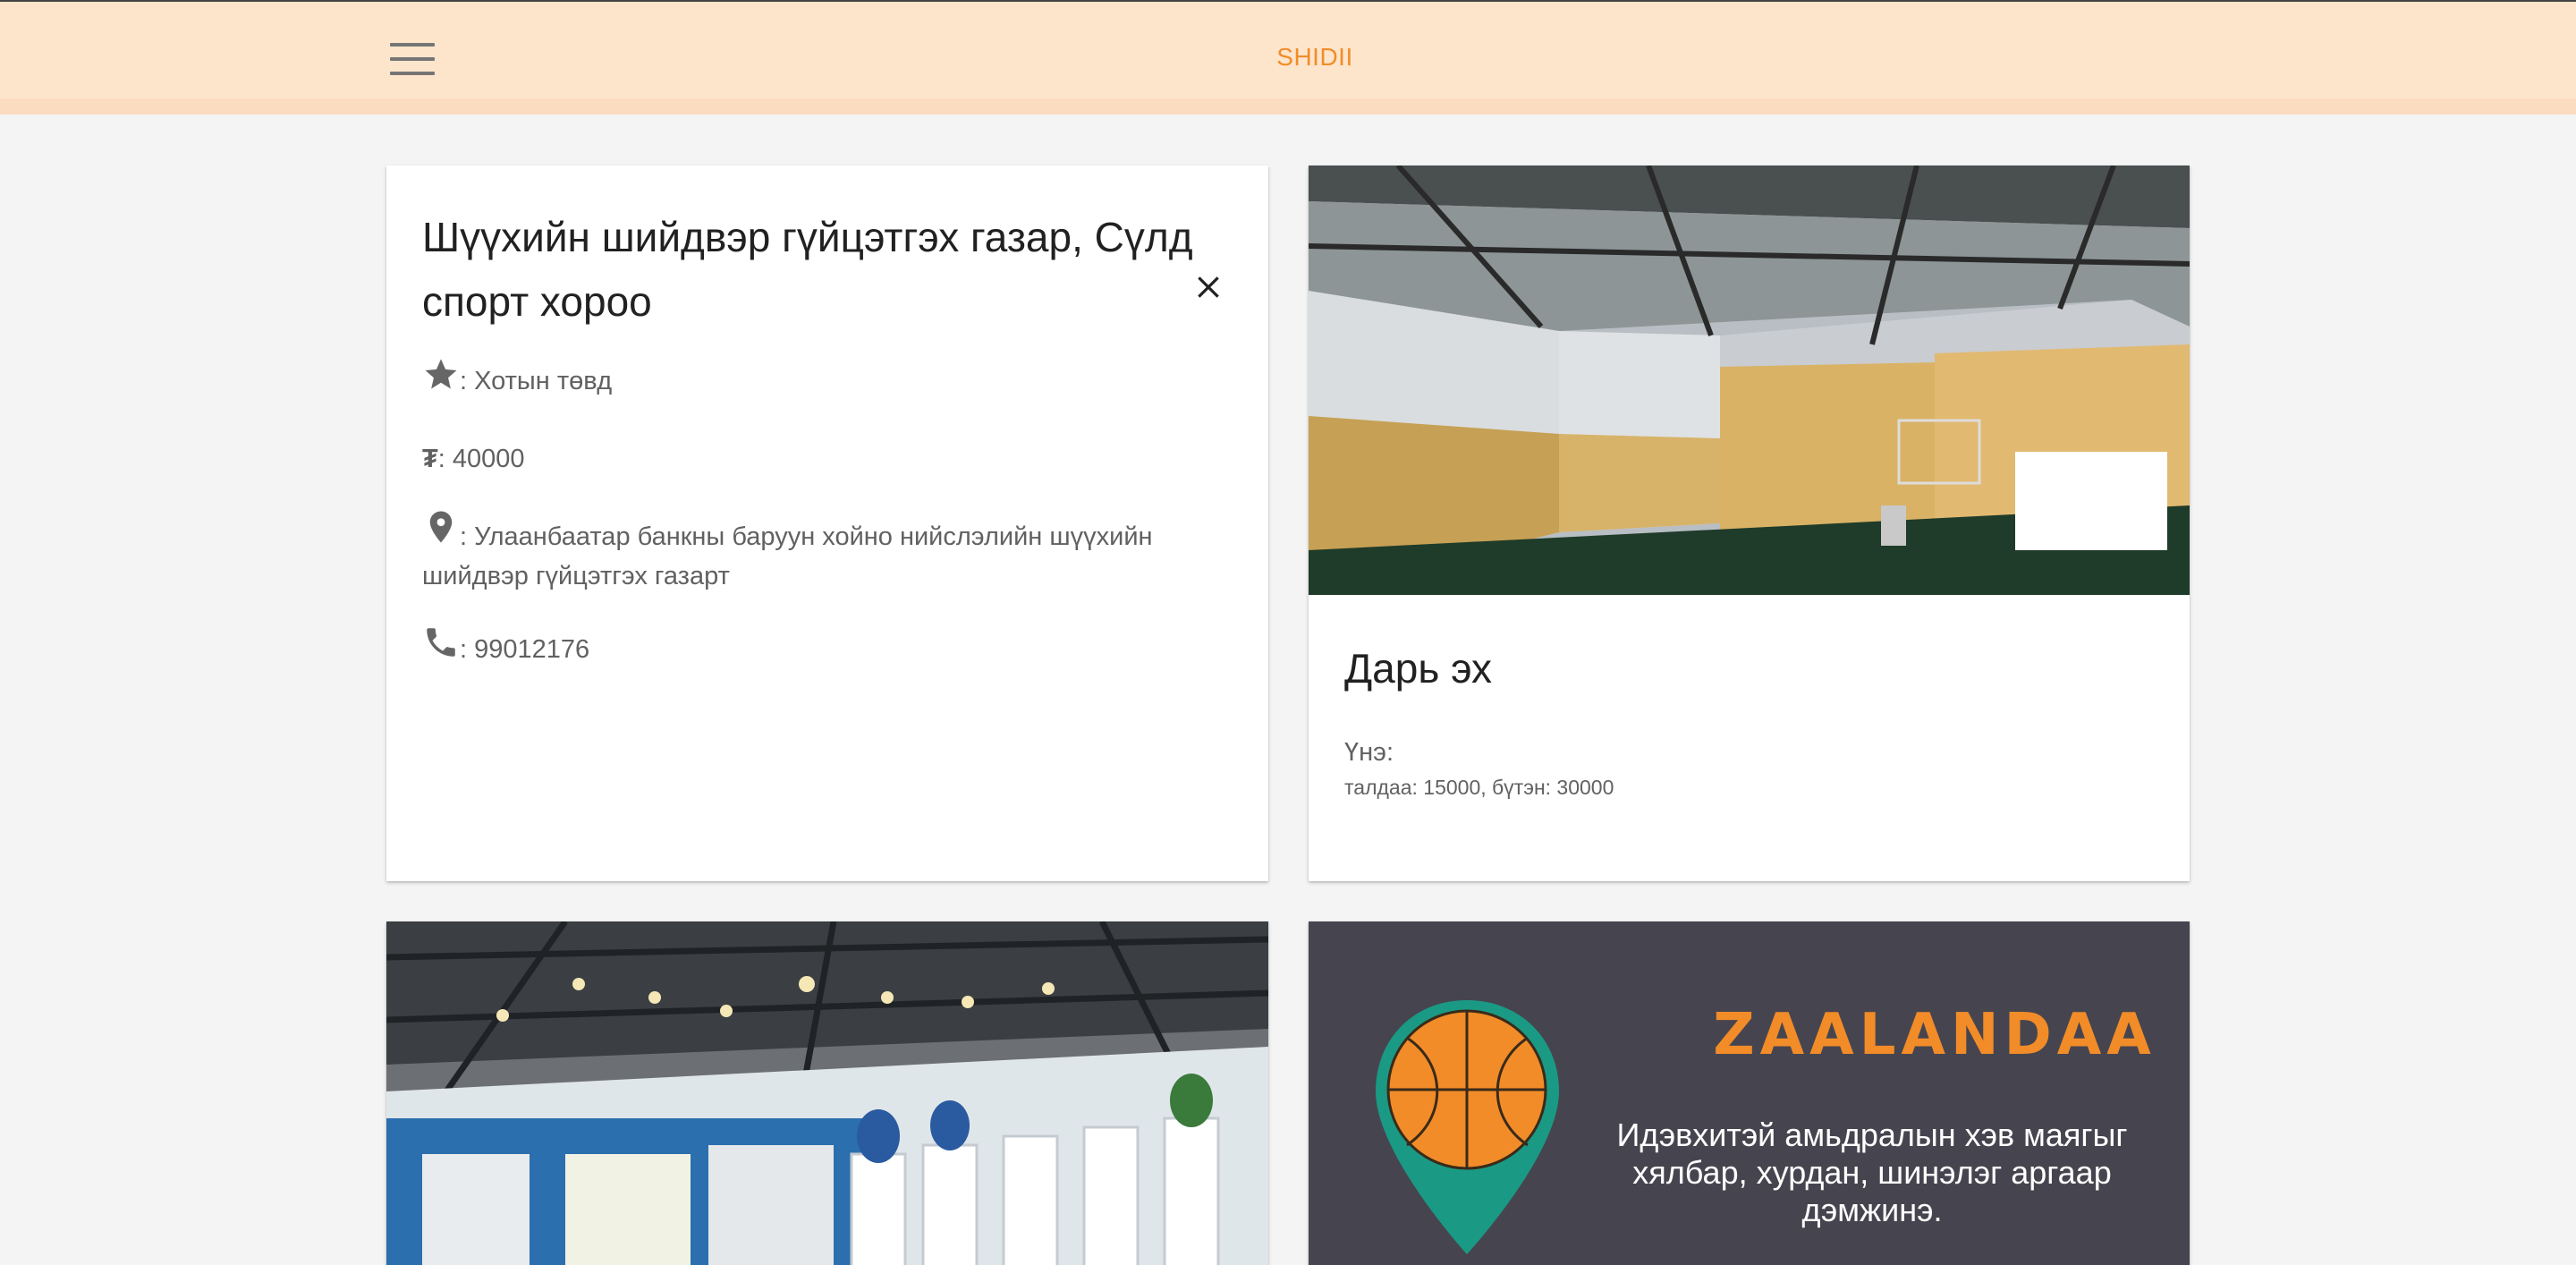  I want to click on app-header: SHIDII, so click(1288, 50).